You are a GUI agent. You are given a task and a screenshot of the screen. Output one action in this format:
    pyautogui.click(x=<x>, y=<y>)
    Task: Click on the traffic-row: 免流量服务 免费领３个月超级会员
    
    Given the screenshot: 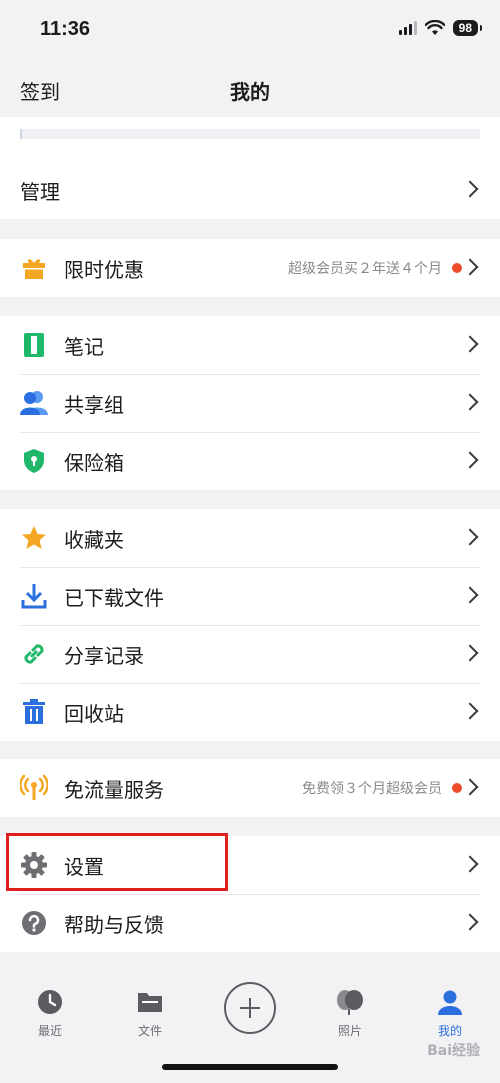 What is the action you would take?
    pyautogui.click(x=250, y=788)
    